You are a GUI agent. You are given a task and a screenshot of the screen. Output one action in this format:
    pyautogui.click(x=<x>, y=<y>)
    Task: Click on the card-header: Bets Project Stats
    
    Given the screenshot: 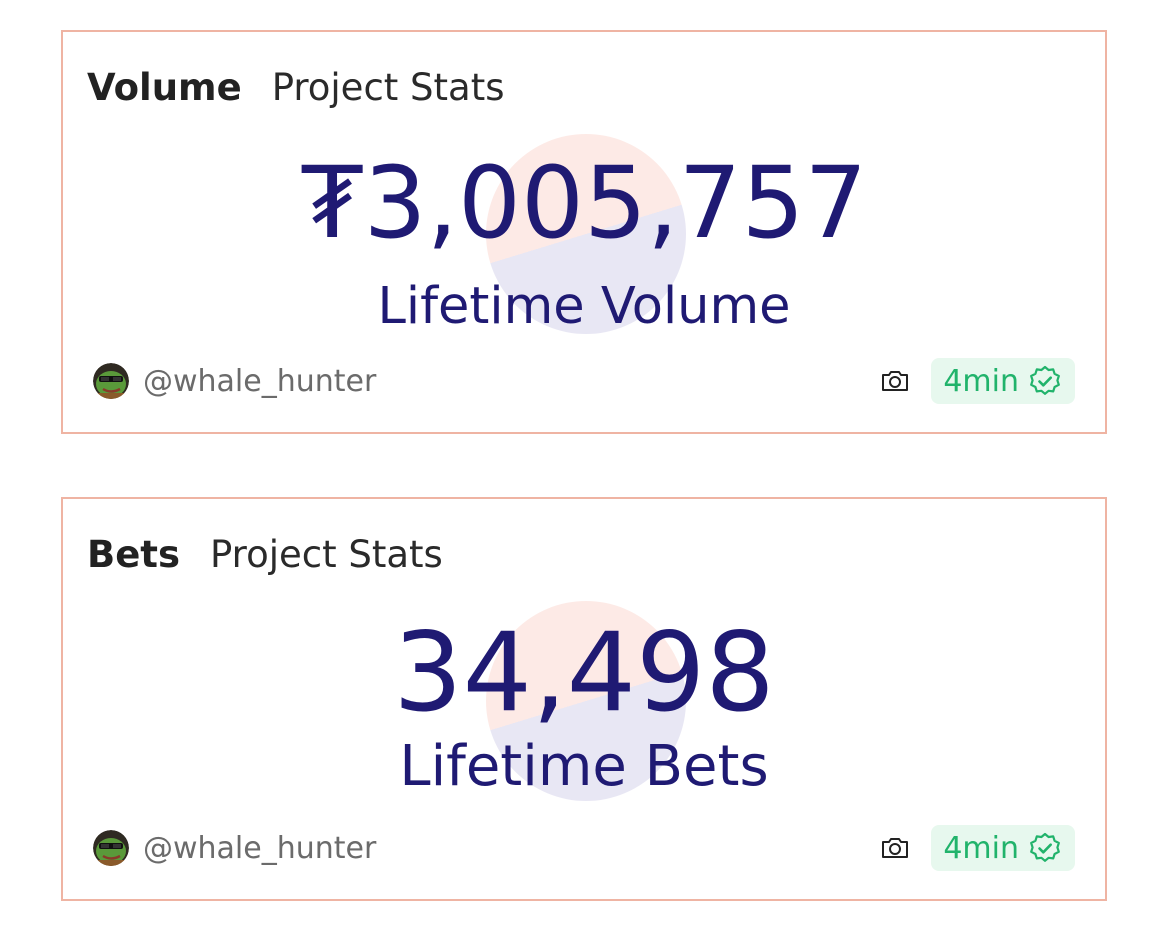 What is the action you would take?
    pyautogui.click(x=265, y=554)
    